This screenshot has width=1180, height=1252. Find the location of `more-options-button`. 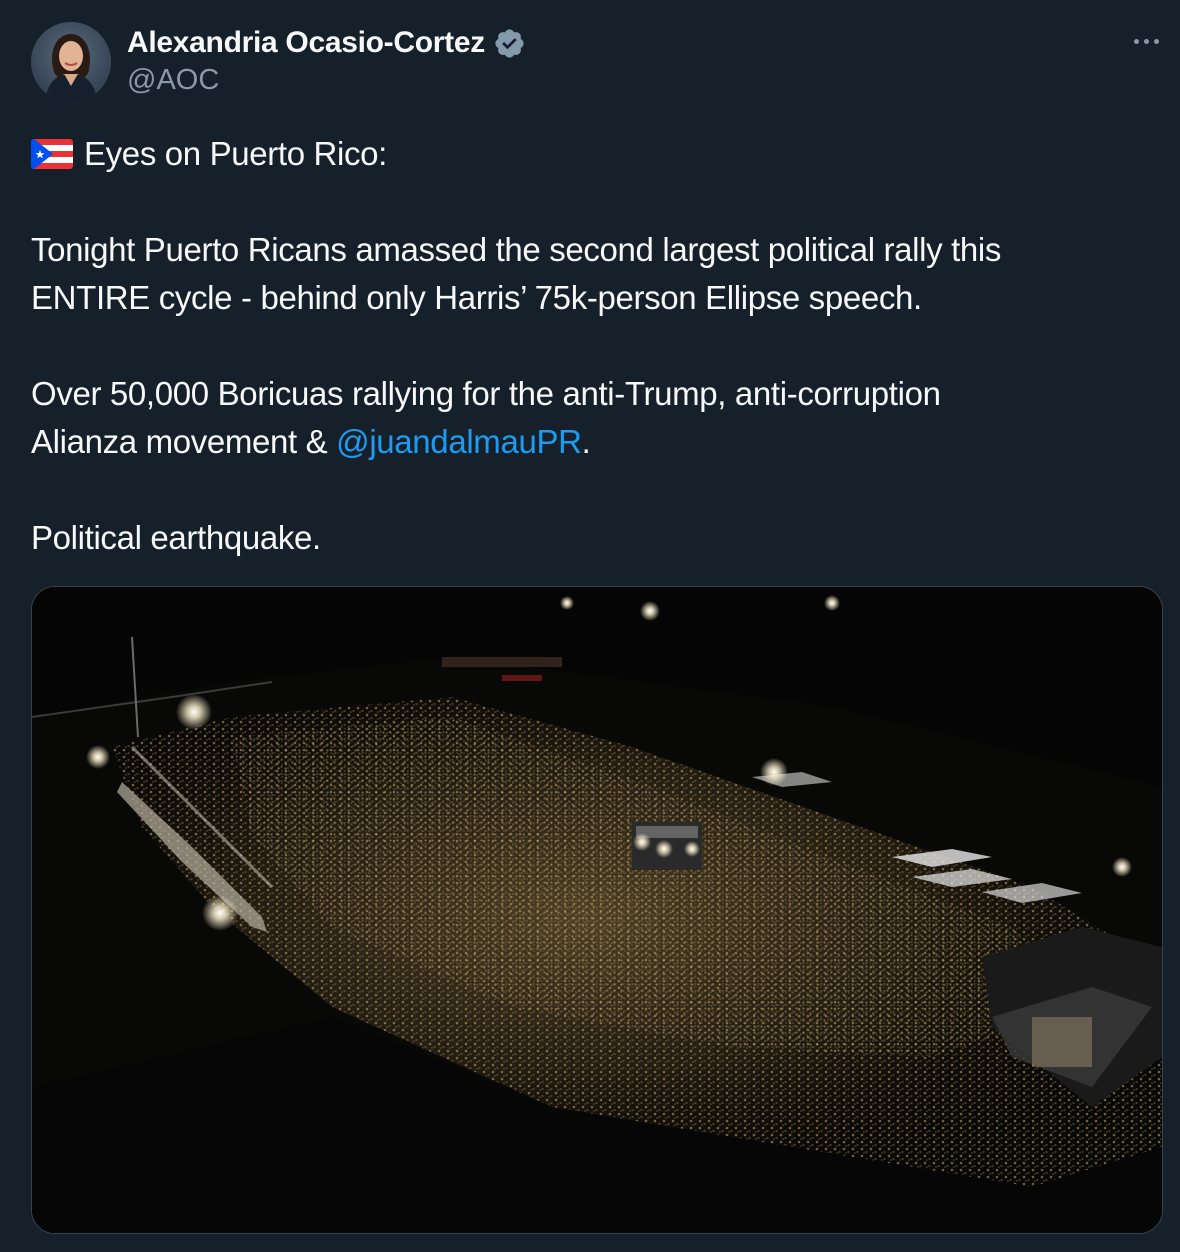

more-options-button is located at coordinates (1146, 41).